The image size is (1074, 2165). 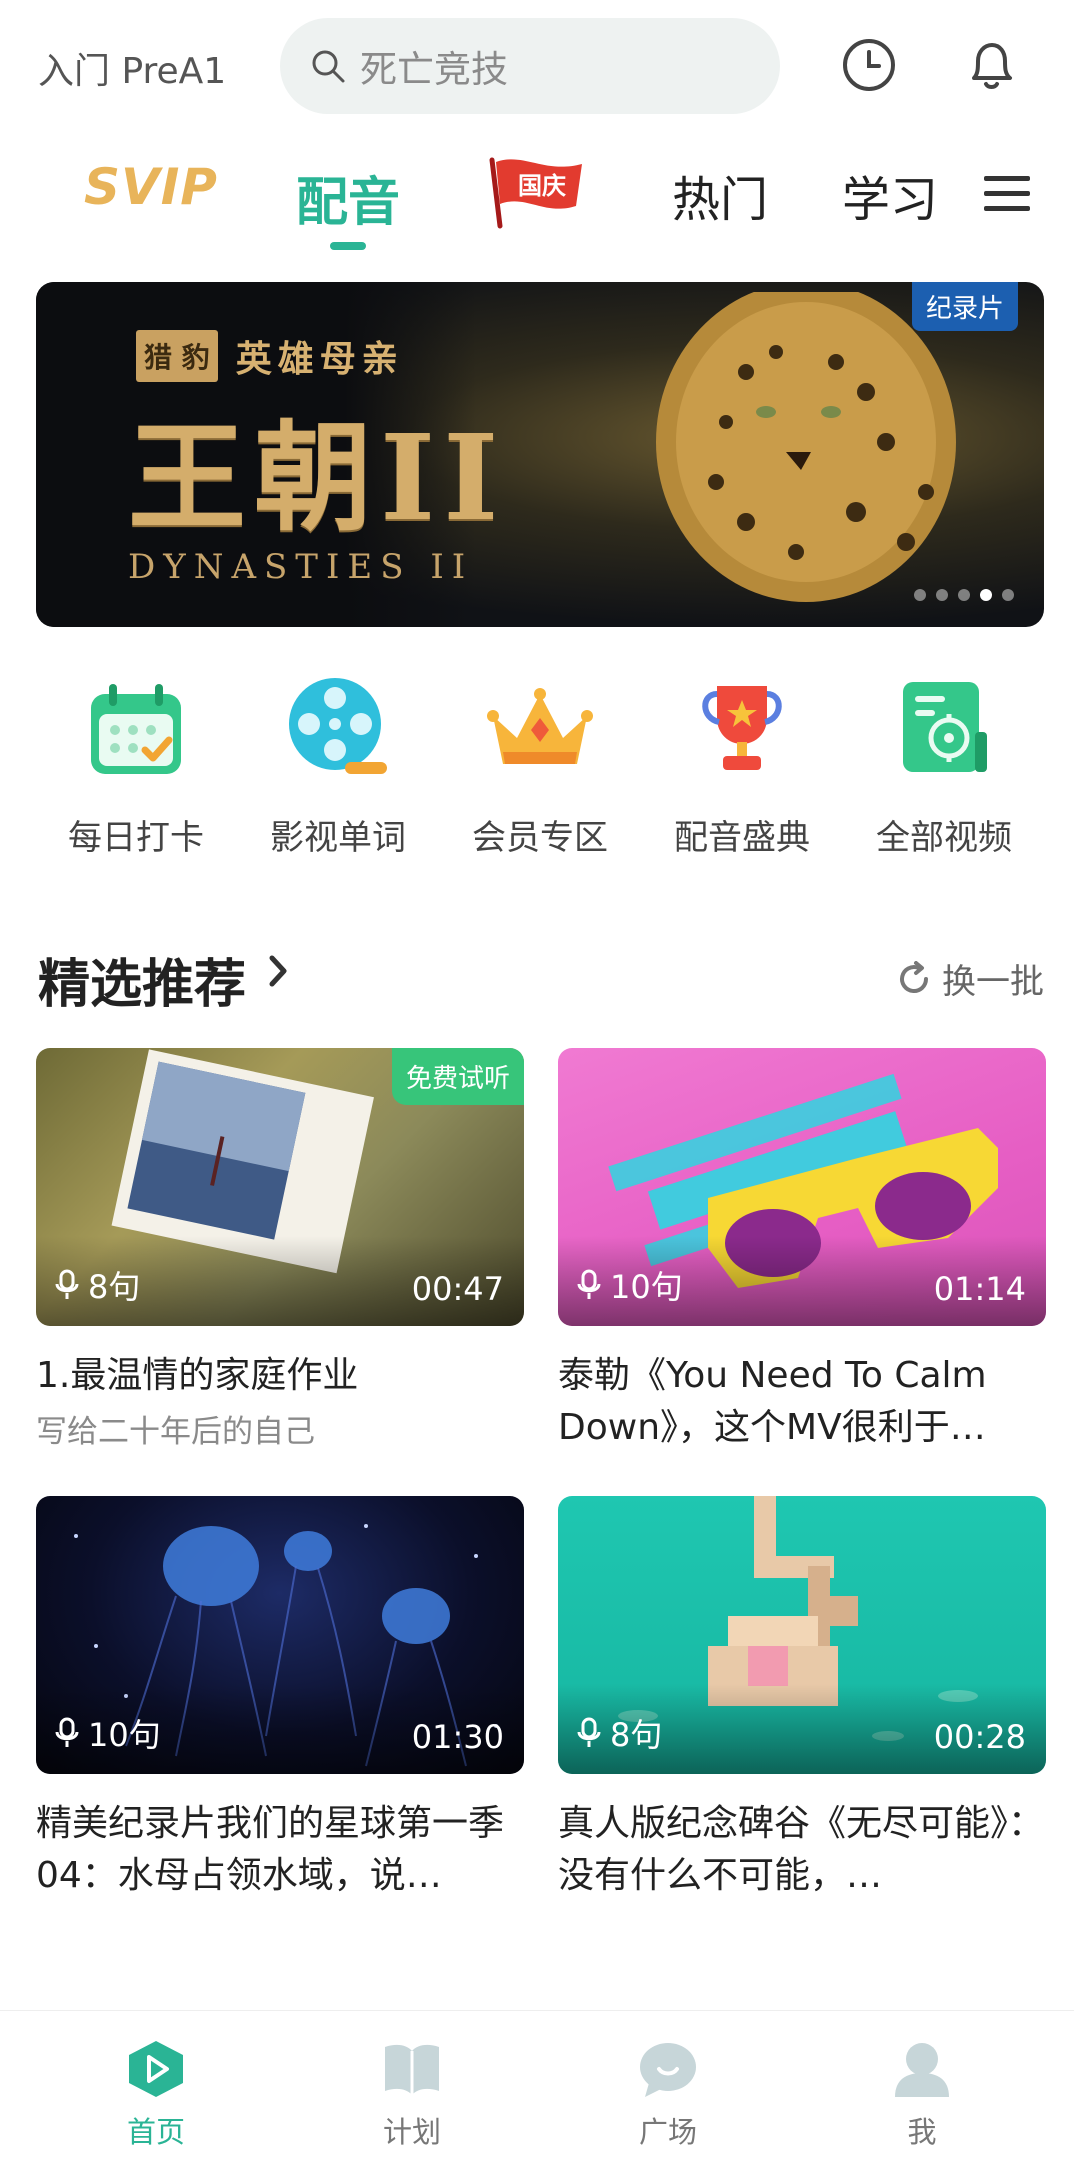 What do you see at coordinates (979, 1737) in the screenshot?
I see `video-duration: 00:28` at bounding box center [979, 1737].